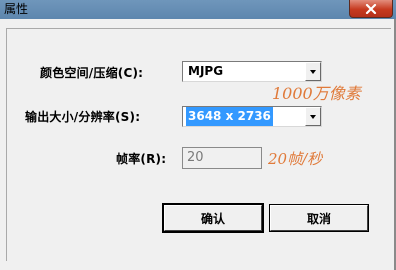  I want to click on output-size-value: 3648 x 2736, so click(229, 116).